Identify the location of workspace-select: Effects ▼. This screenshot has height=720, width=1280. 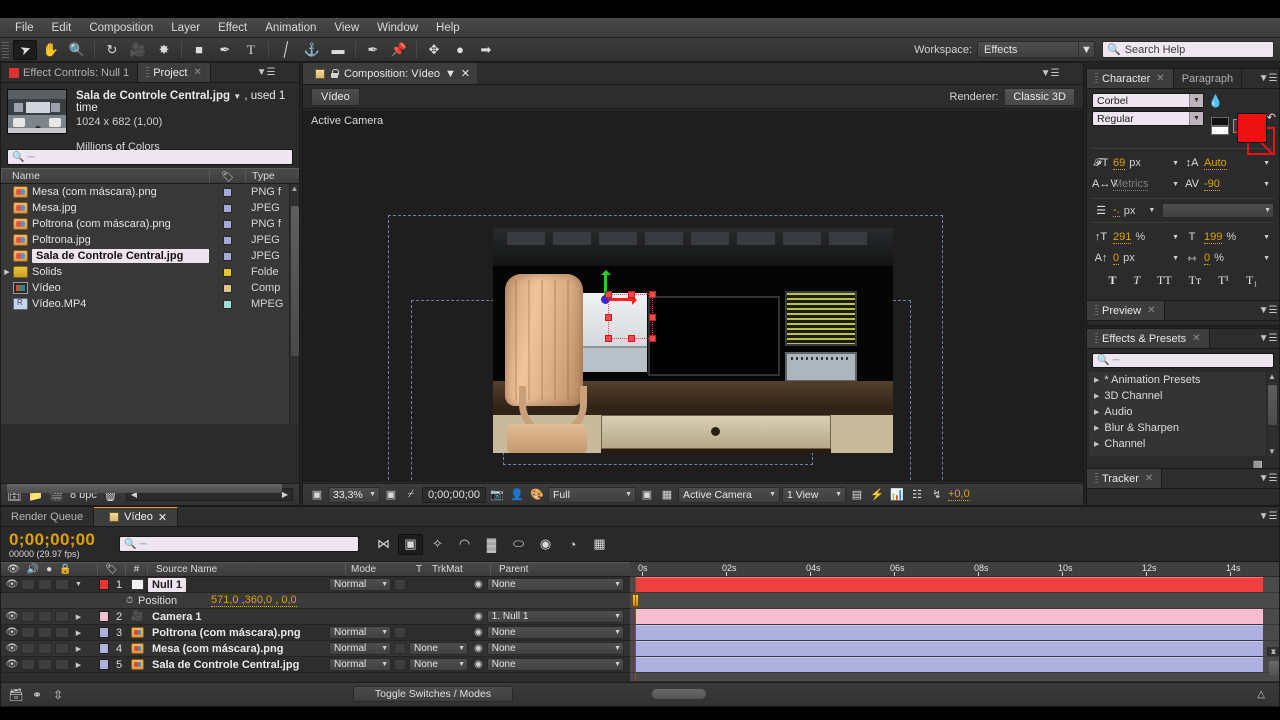
(1036, 49).